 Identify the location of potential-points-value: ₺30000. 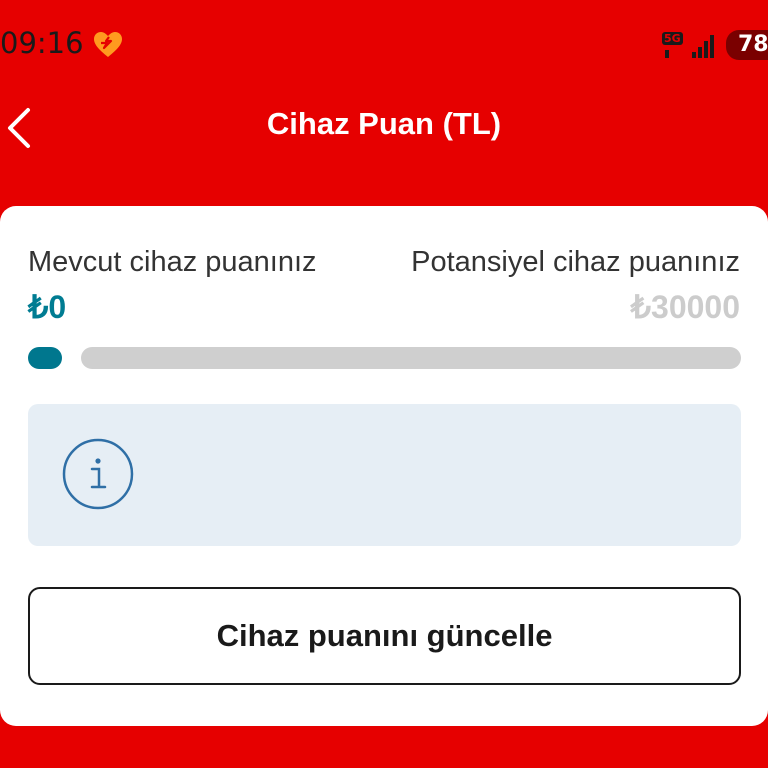
(685, 307).